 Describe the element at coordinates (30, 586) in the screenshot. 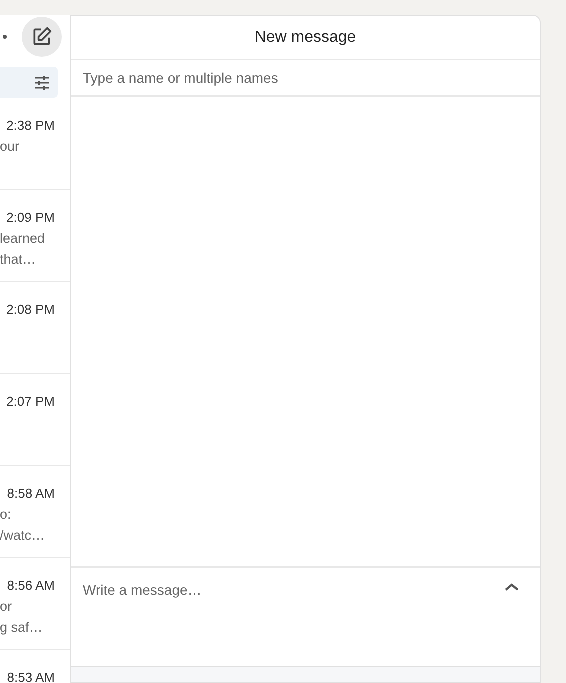

I see `conversation-time: 8:56 AM` at that location.